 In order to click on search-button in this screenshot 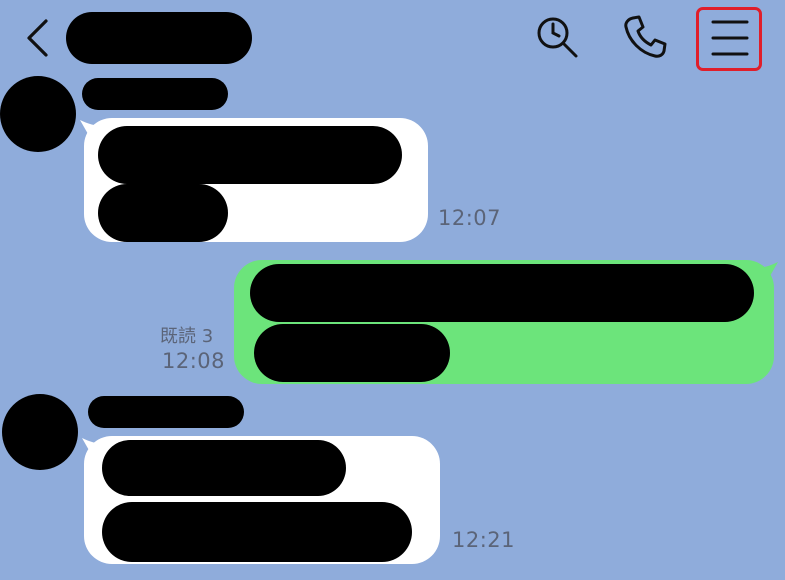, I will do `click(557, 37)`.